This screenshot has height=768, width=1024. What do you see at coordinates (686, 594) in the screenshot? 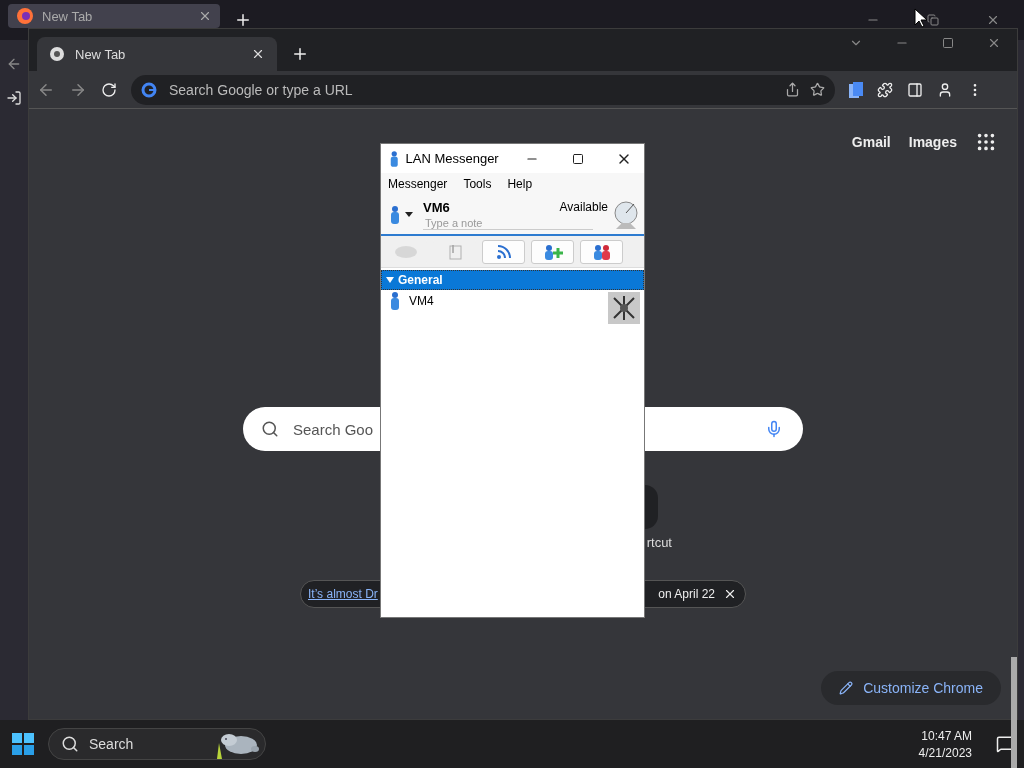
I see `promo-text: on April 22` at bounding box center [686, 594].